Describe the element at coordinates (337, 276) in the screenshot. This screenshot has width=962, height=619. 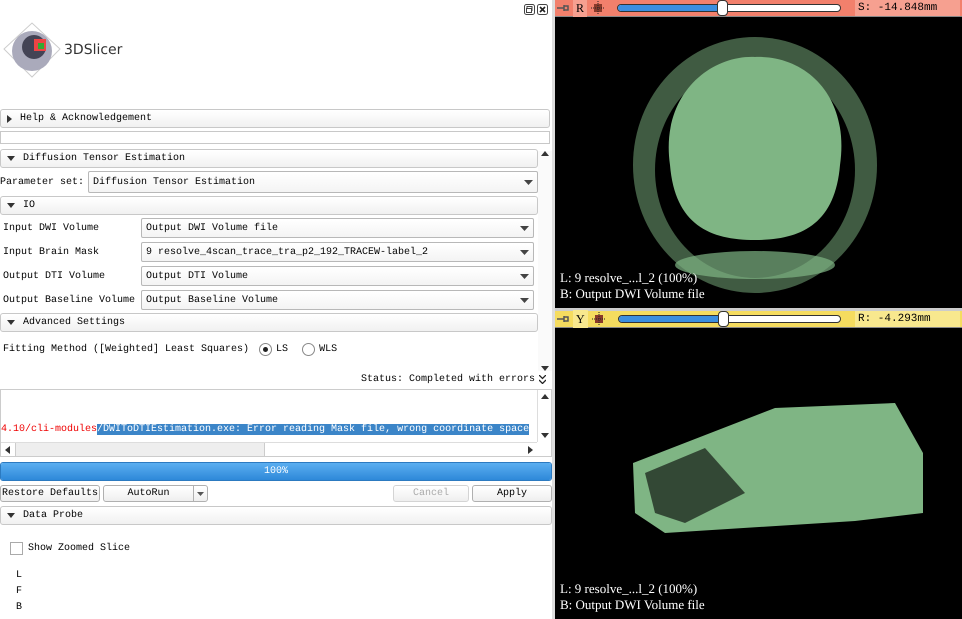
I see `dropdown: Output DTI Volume` at that location.